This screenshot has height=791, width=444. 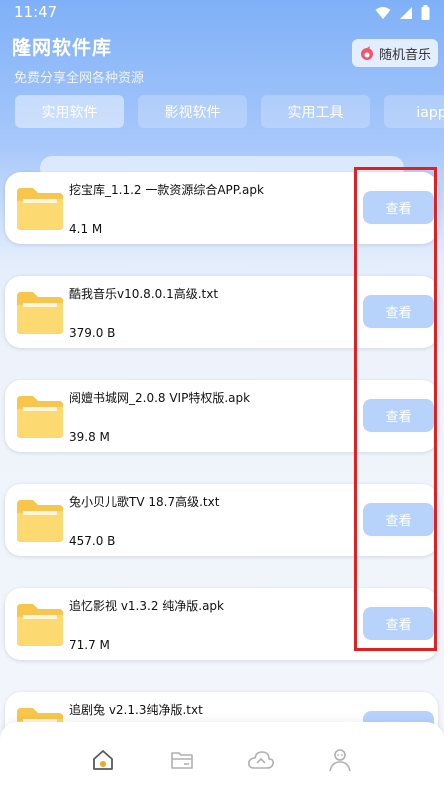 I want to click on profile-icon, so click(x=340, y=760).